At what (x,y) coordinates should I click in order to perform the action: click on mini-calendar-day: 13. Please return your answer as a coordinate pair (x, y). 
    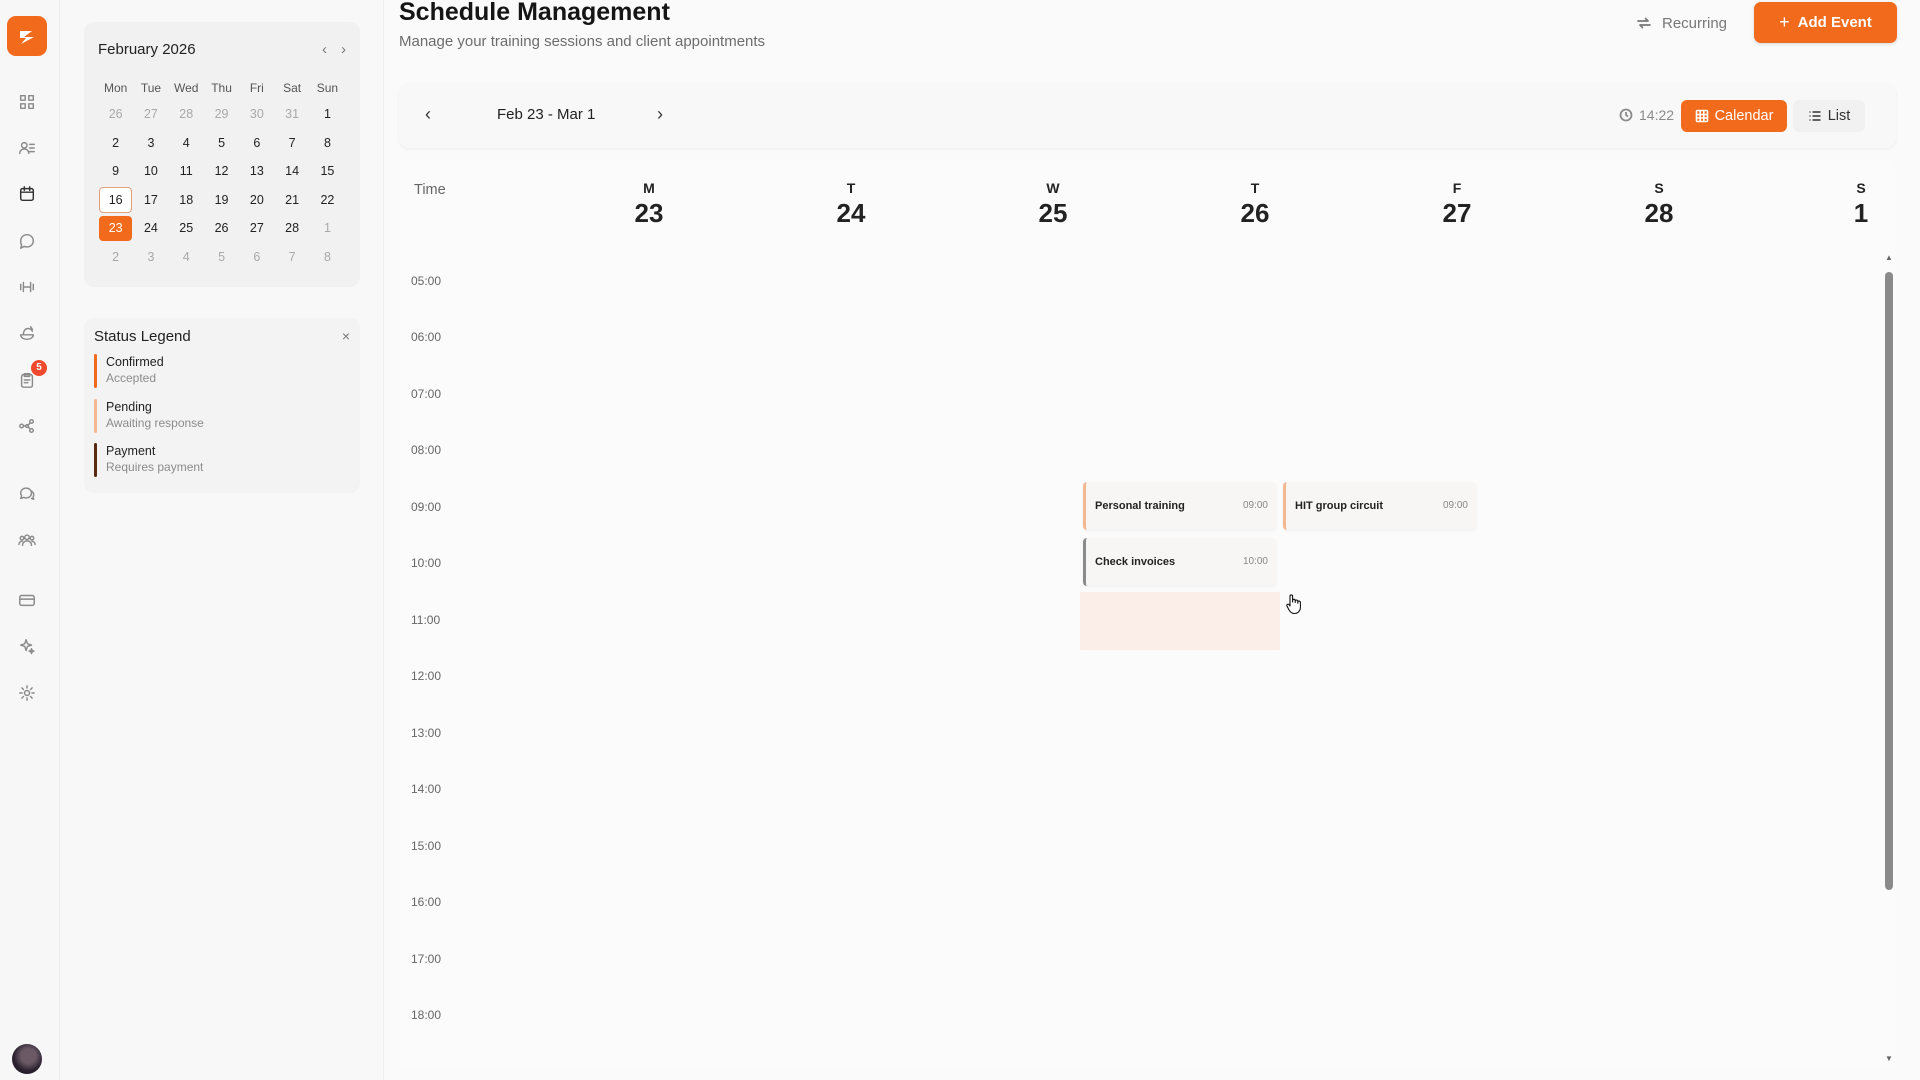
    Looking at the image, I should click on (256, 171).